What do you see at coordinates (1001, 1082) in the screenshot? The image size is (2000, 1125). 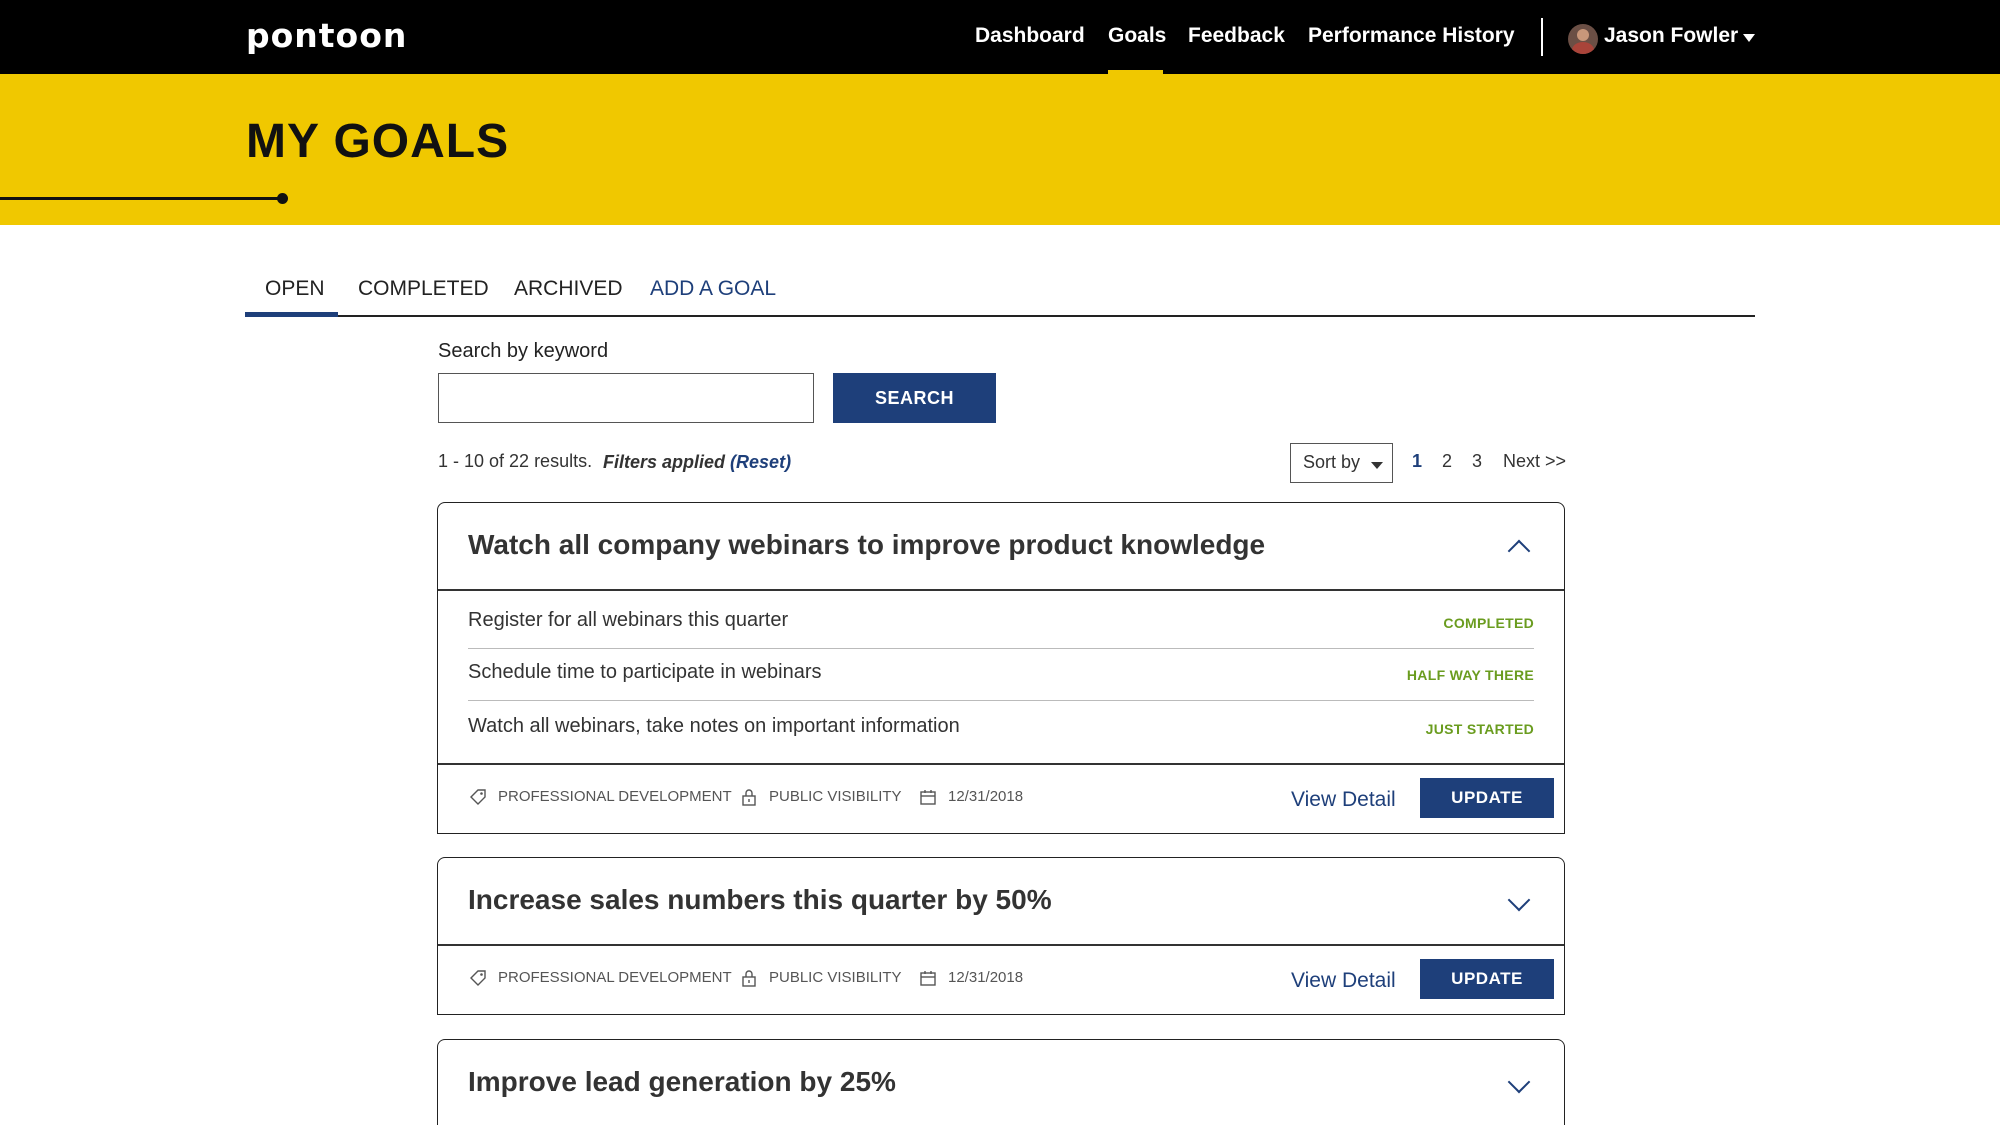 I see `goal-card: Improve lead generation by 25%` at bounding box center [1001, 1082].